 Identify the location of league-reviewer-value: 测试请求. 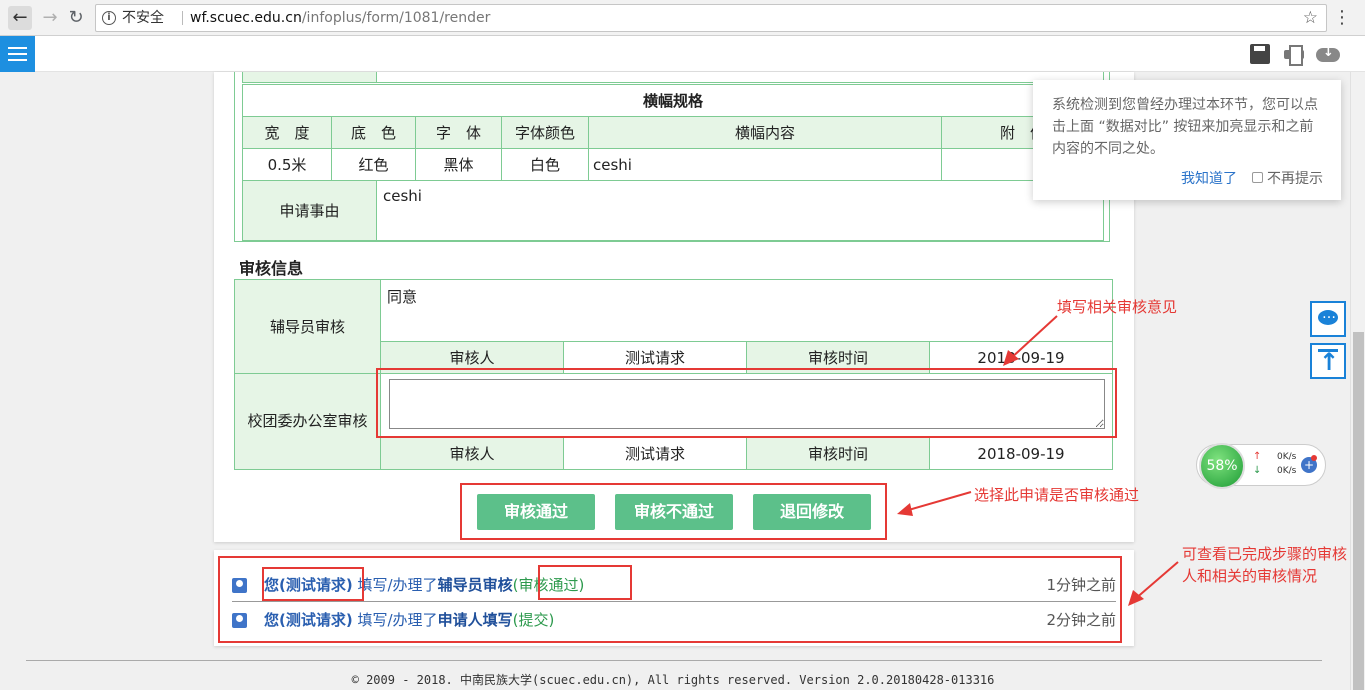
(655, 453).